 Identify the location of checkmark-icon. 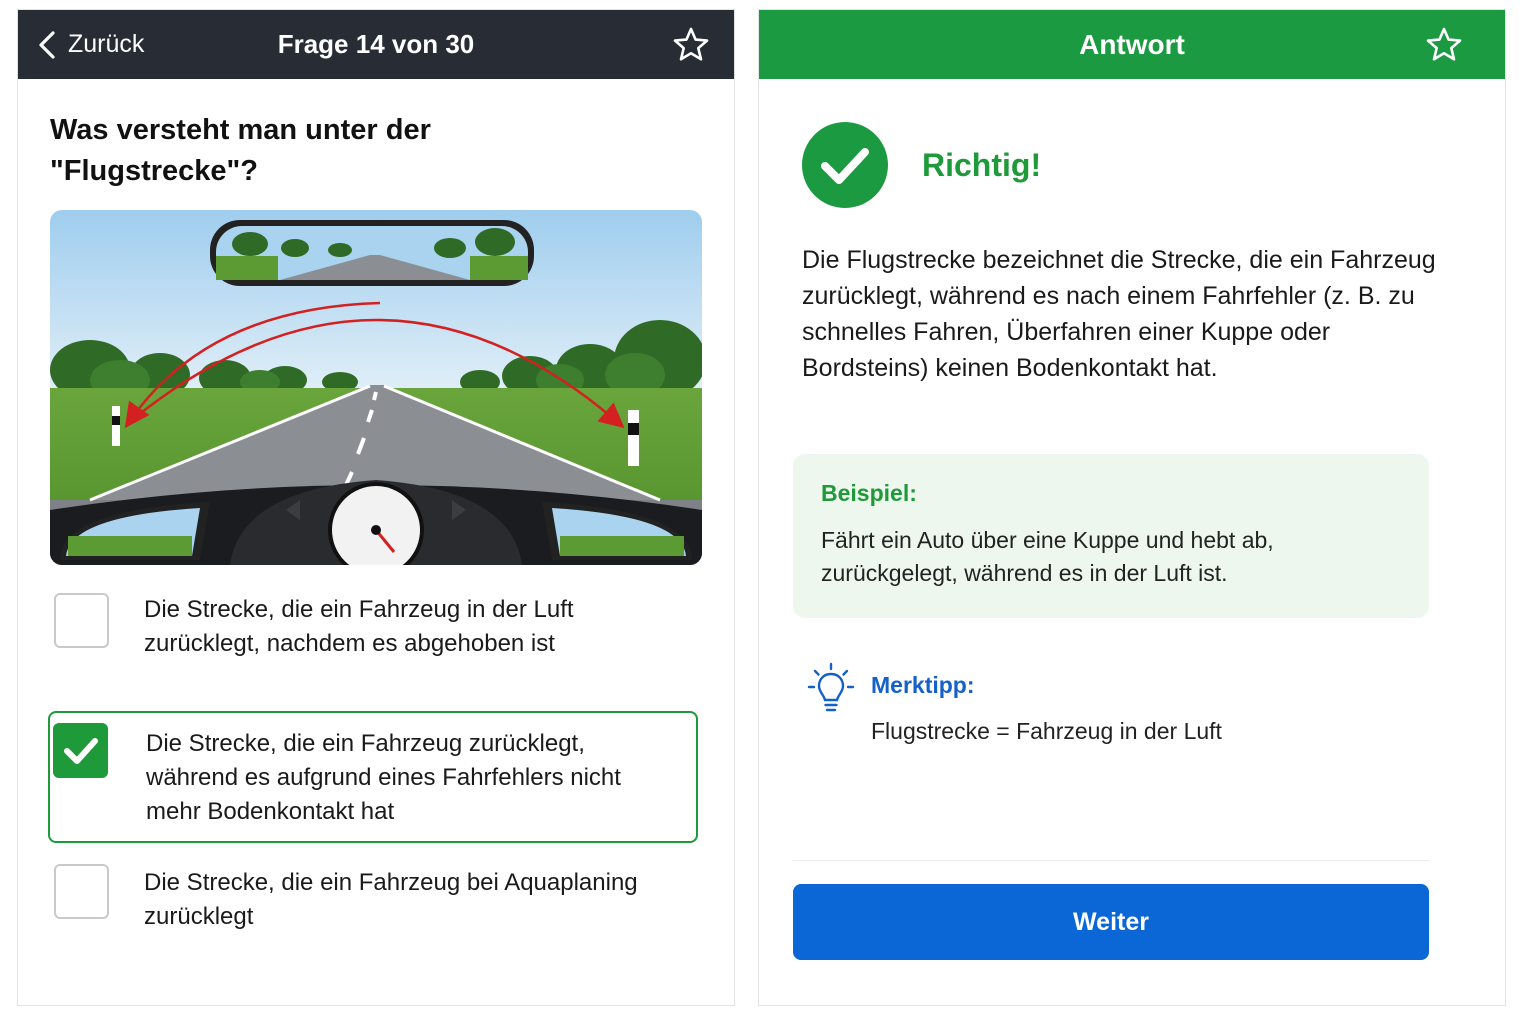
(81, 751).